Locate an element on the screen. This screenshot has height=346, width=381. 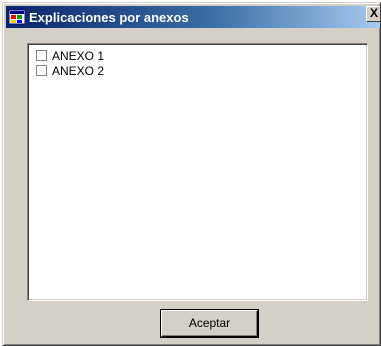
list-item-anexo-1: ANEXO 1 is located at coordinates (201, 55).